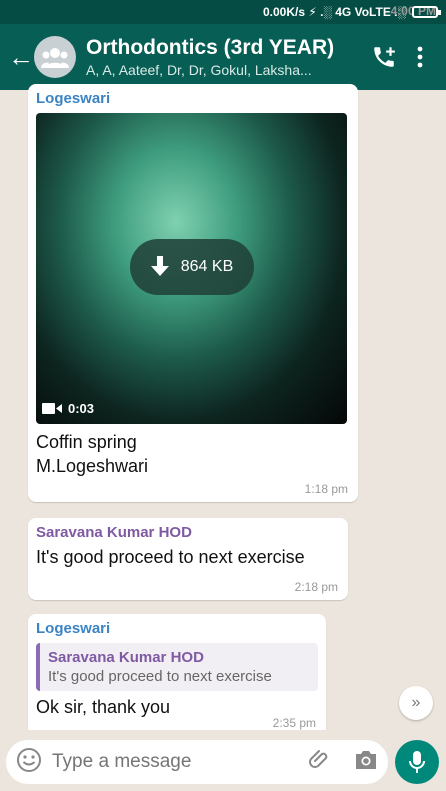  I want to click on message-time: 2:35 pm, so click(294, 723).